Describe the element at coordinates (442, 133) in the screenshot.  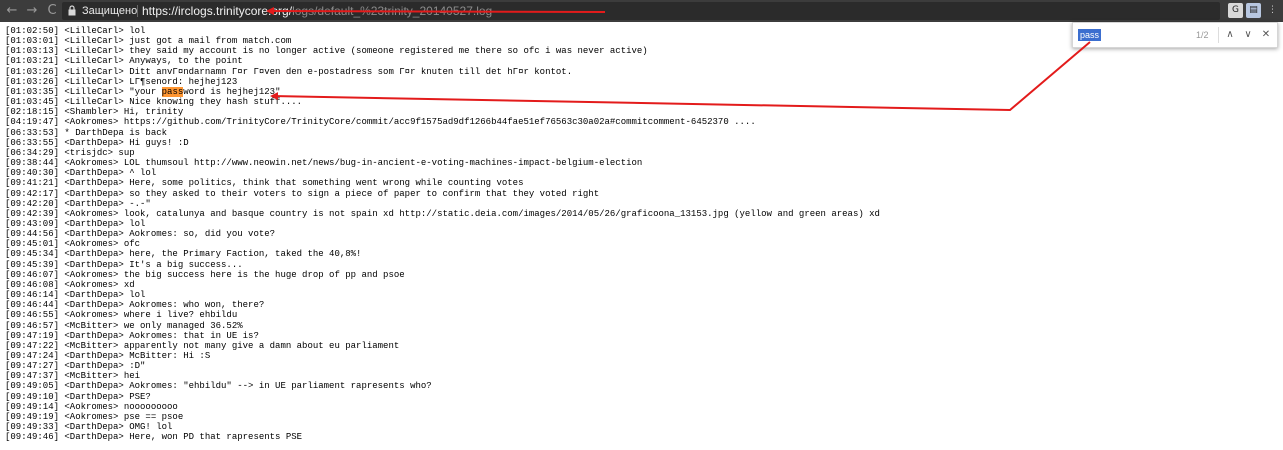
I see `log-line: [06:33:53] * DarthDepa is back` at that location.